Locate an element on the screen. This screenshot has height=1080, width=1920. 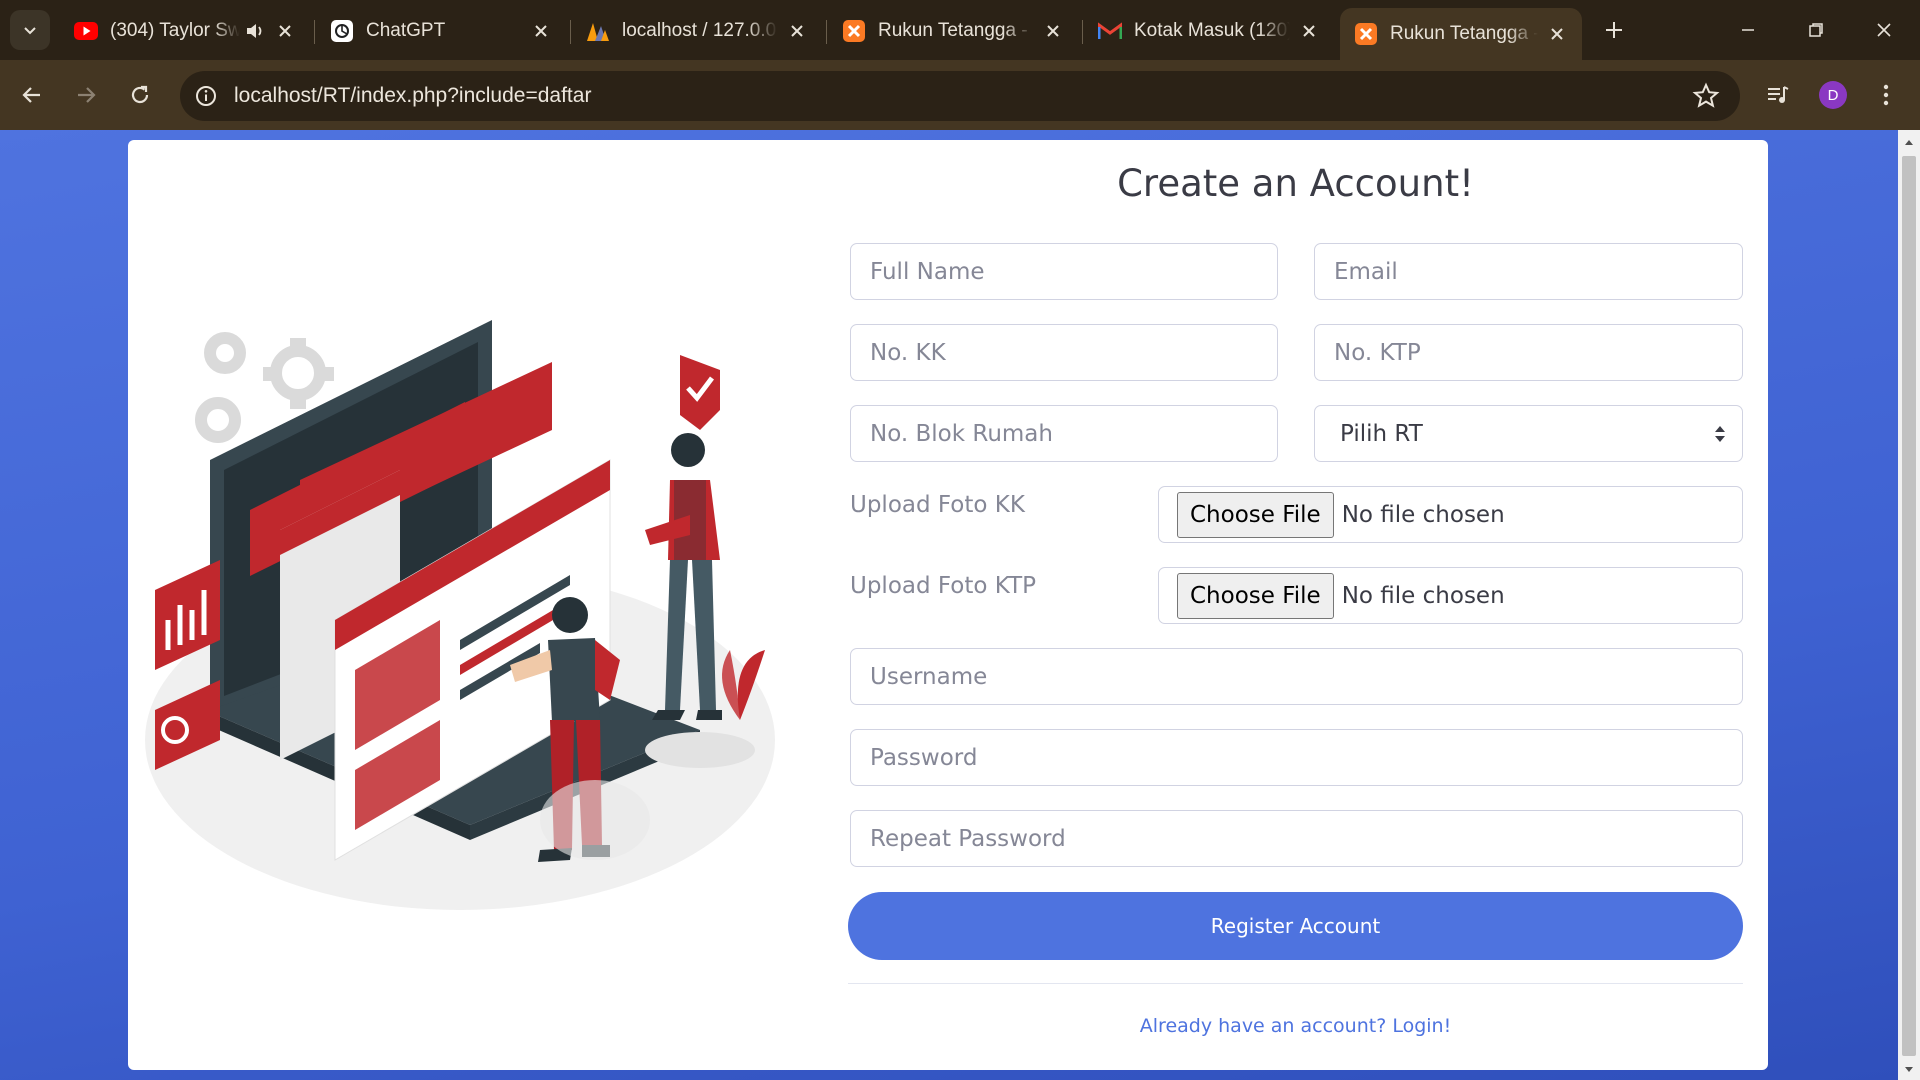
phpmyadmin-icon is located at coordinates (598, 31).